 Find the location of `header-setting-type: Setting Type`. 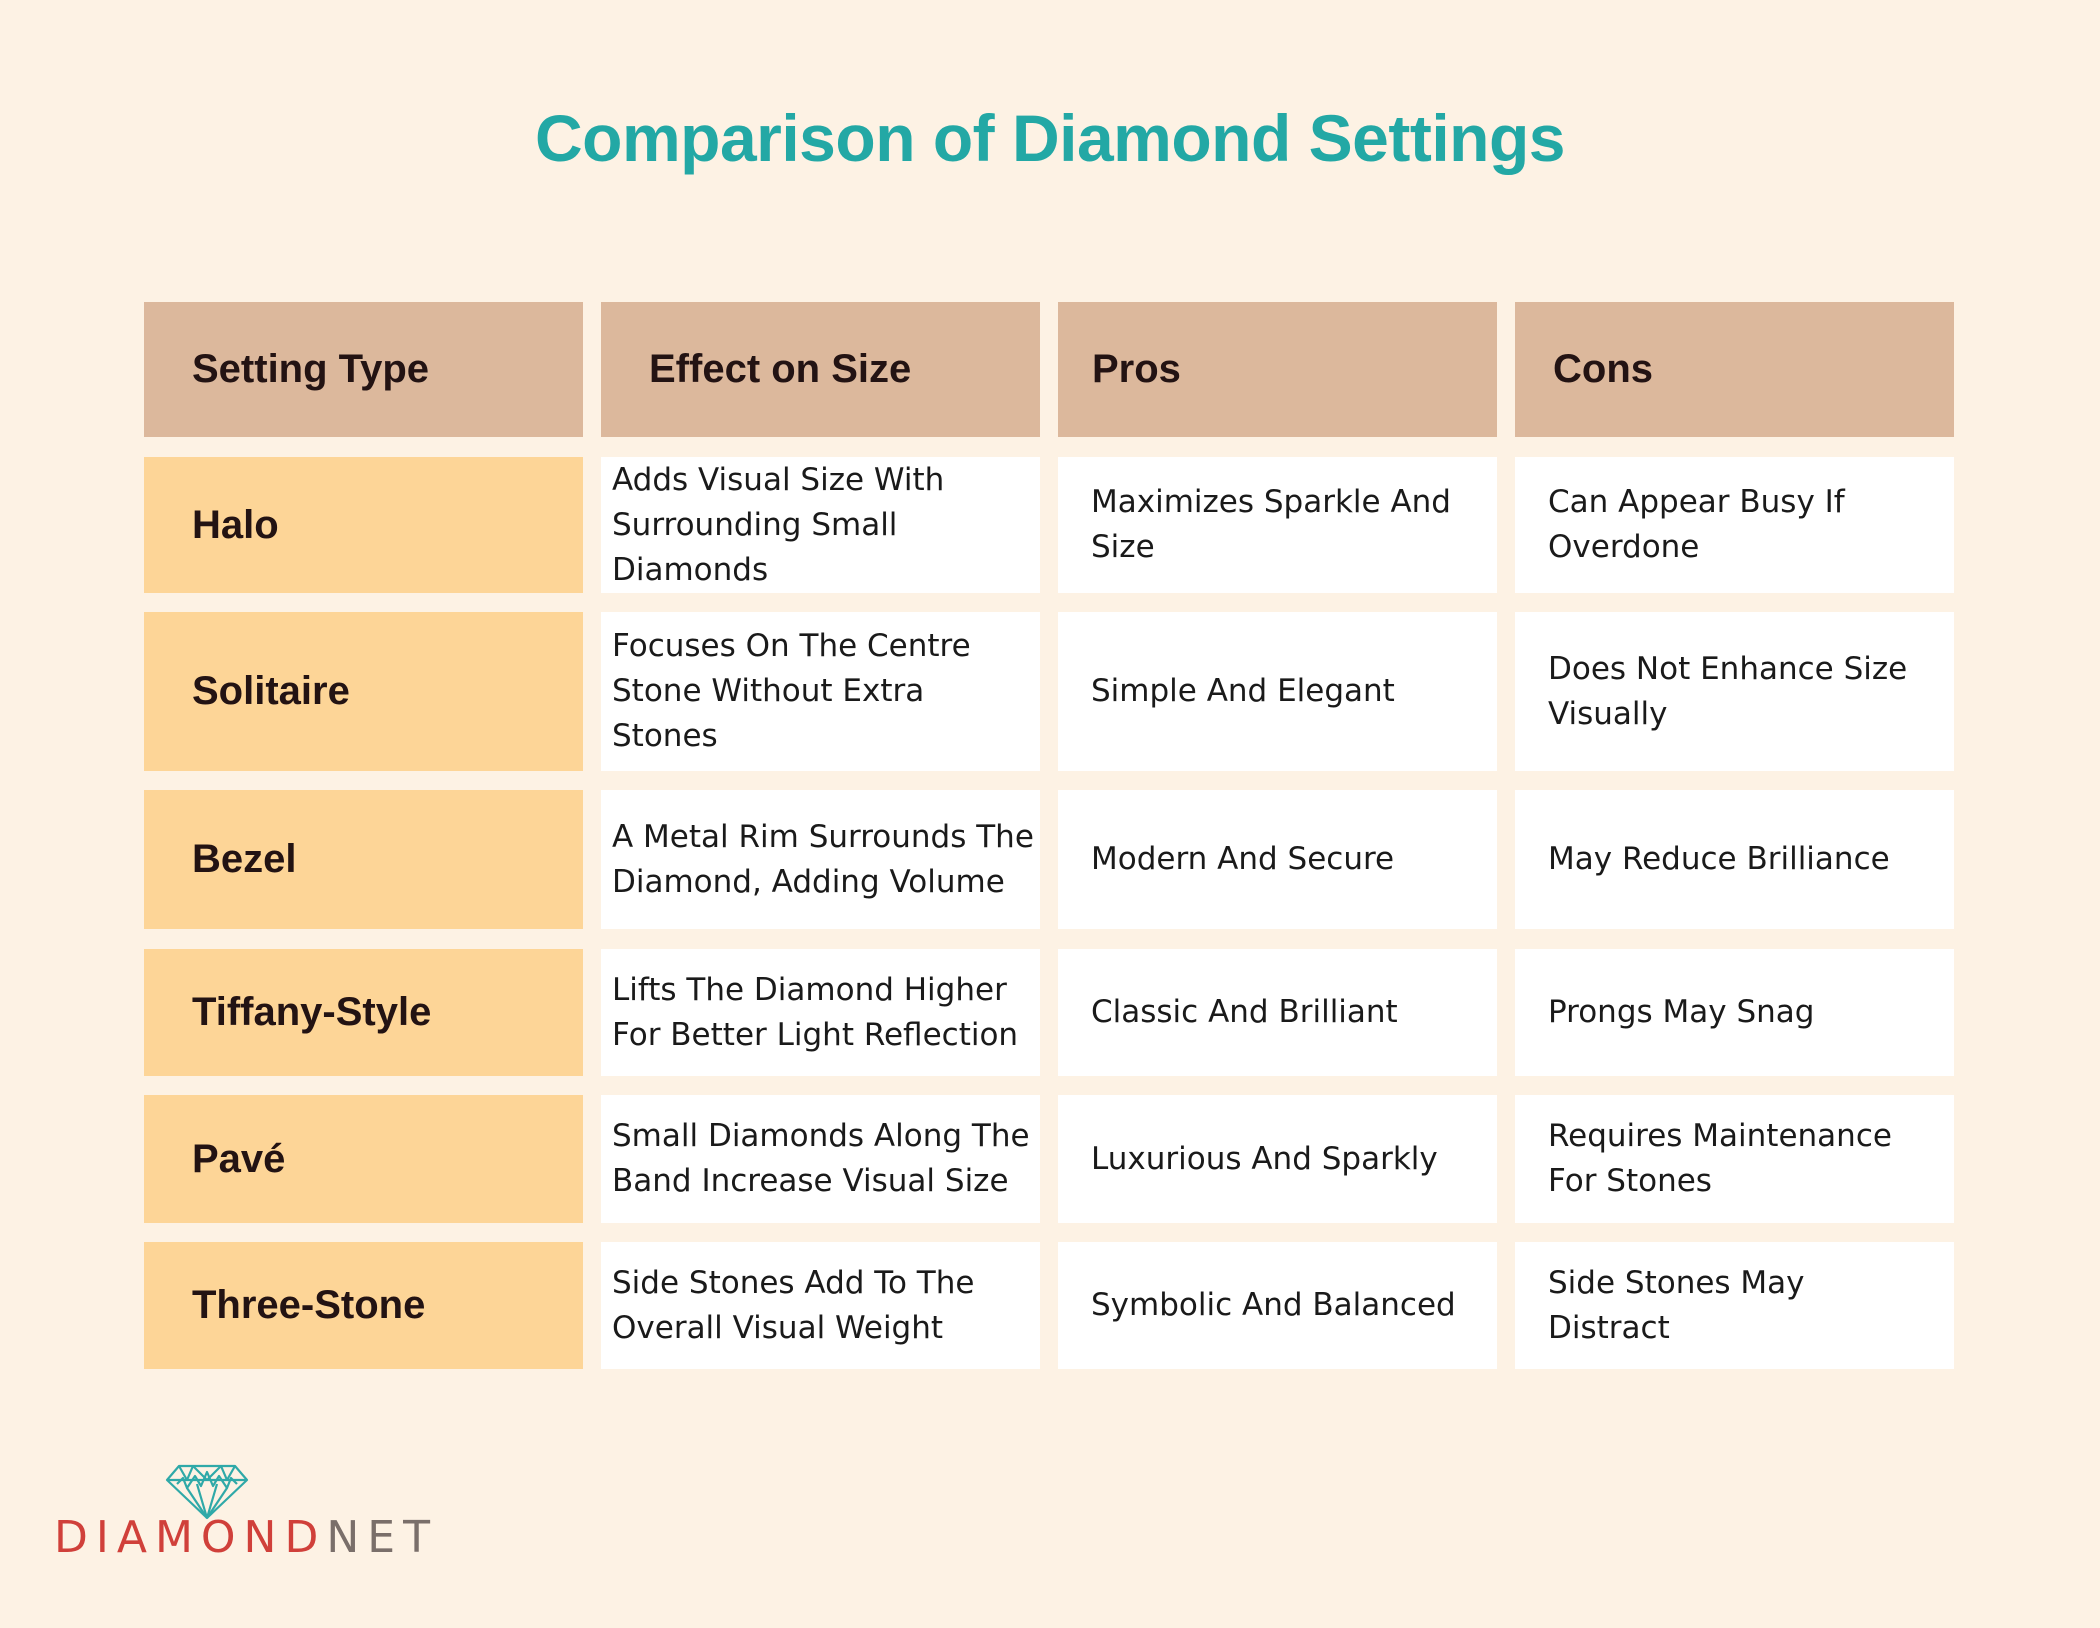

header-setting-type: Setting Type is located at coordinates (363, 369).